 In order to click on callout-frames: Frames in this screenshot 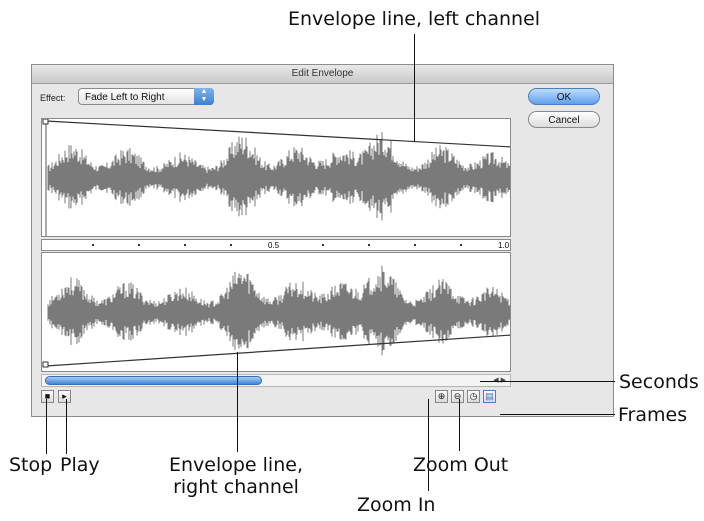, I will do `click(653, 415)`.